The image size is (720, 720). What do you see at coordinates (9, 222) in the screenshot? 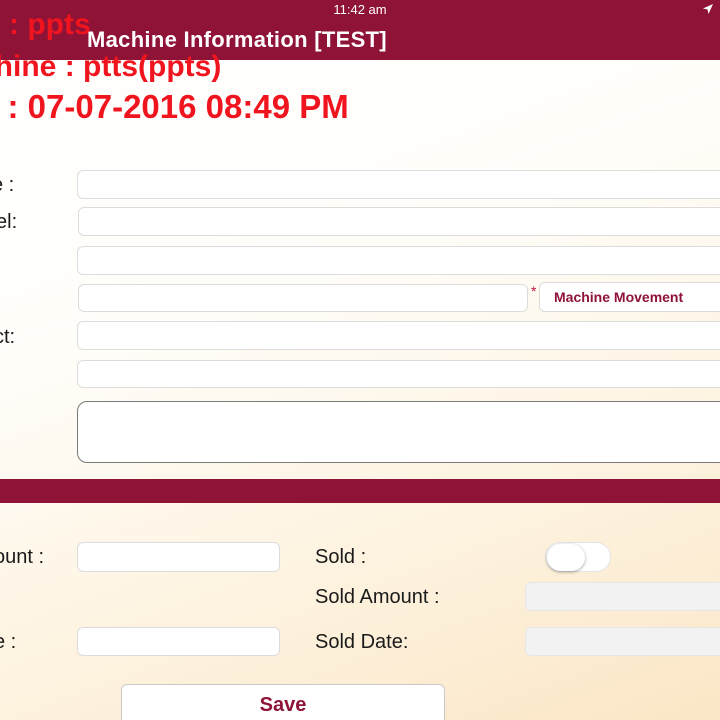
I see `form-label-2: el:` at bounding box center [9, 222].